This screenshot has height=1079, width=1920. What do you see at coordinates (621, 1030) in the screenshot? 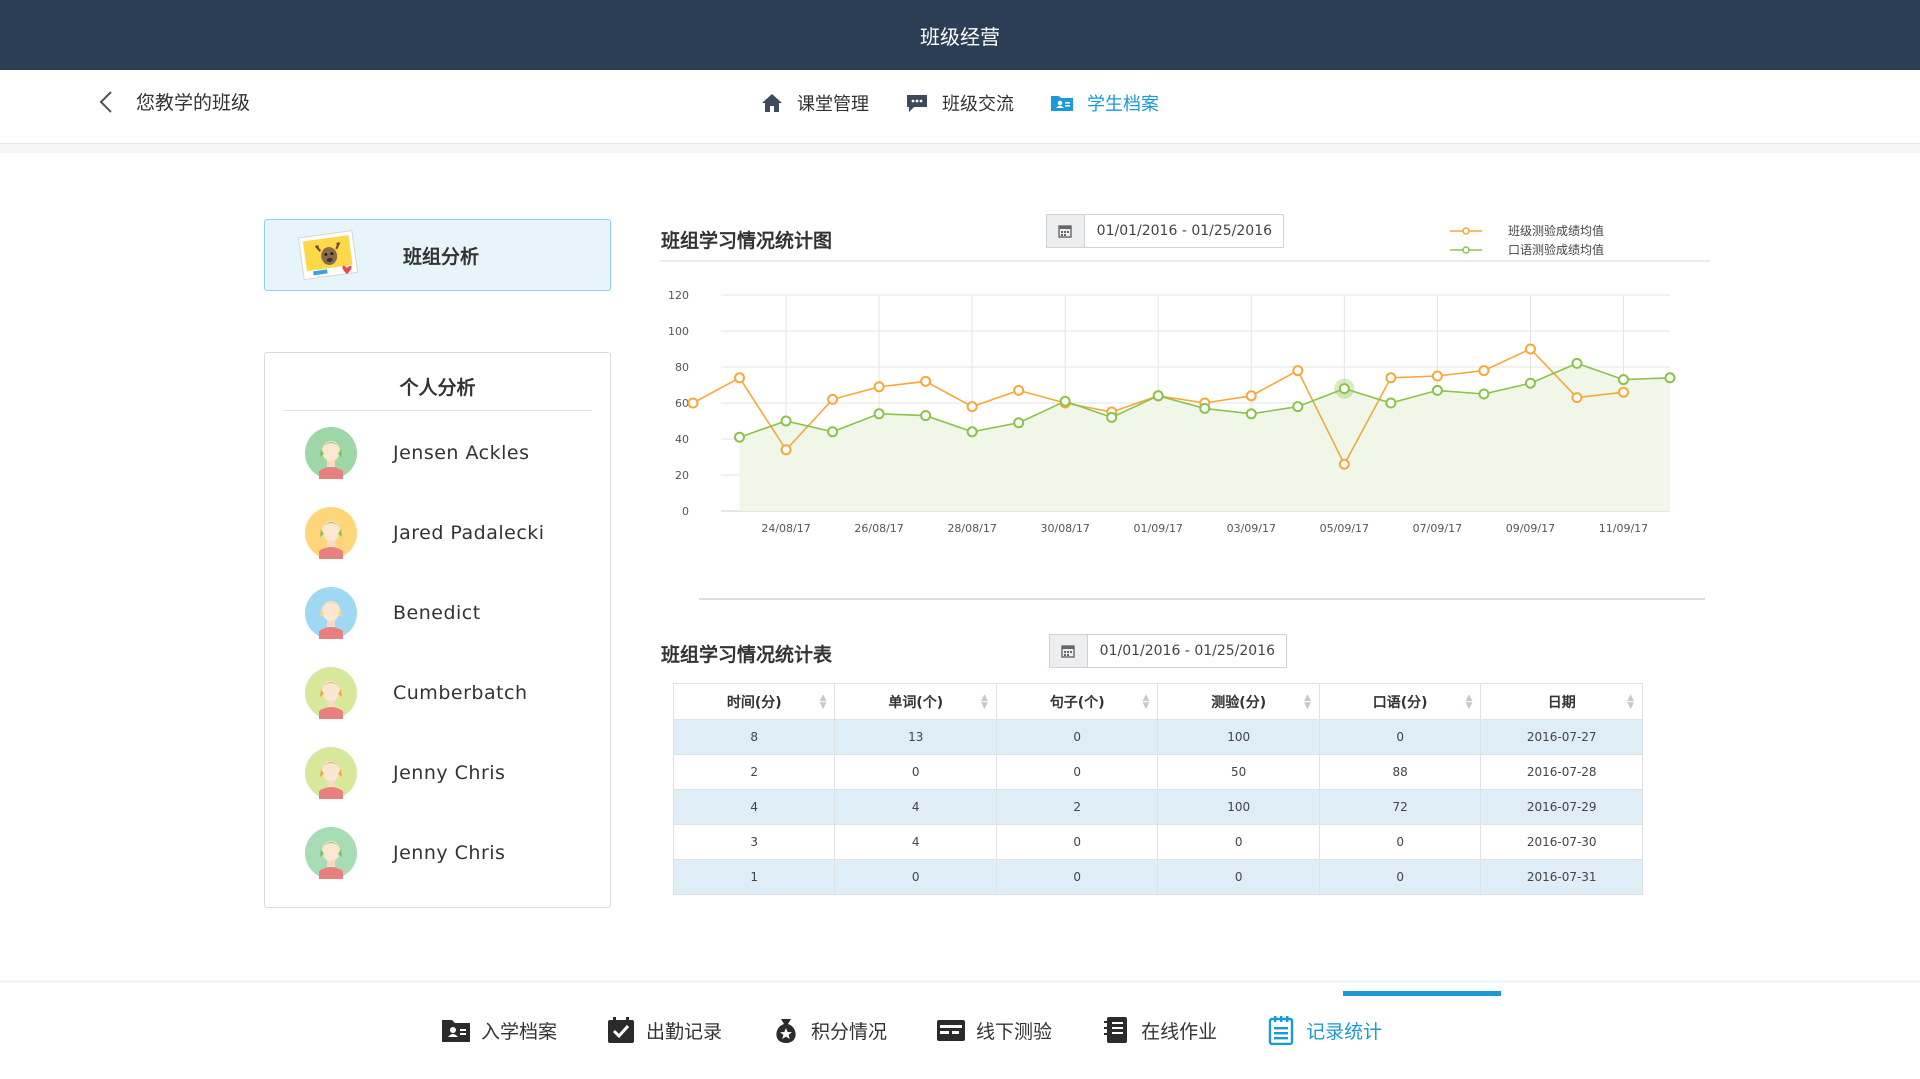
I see `attendance-check-icon` at bounding box center [621, 1030].